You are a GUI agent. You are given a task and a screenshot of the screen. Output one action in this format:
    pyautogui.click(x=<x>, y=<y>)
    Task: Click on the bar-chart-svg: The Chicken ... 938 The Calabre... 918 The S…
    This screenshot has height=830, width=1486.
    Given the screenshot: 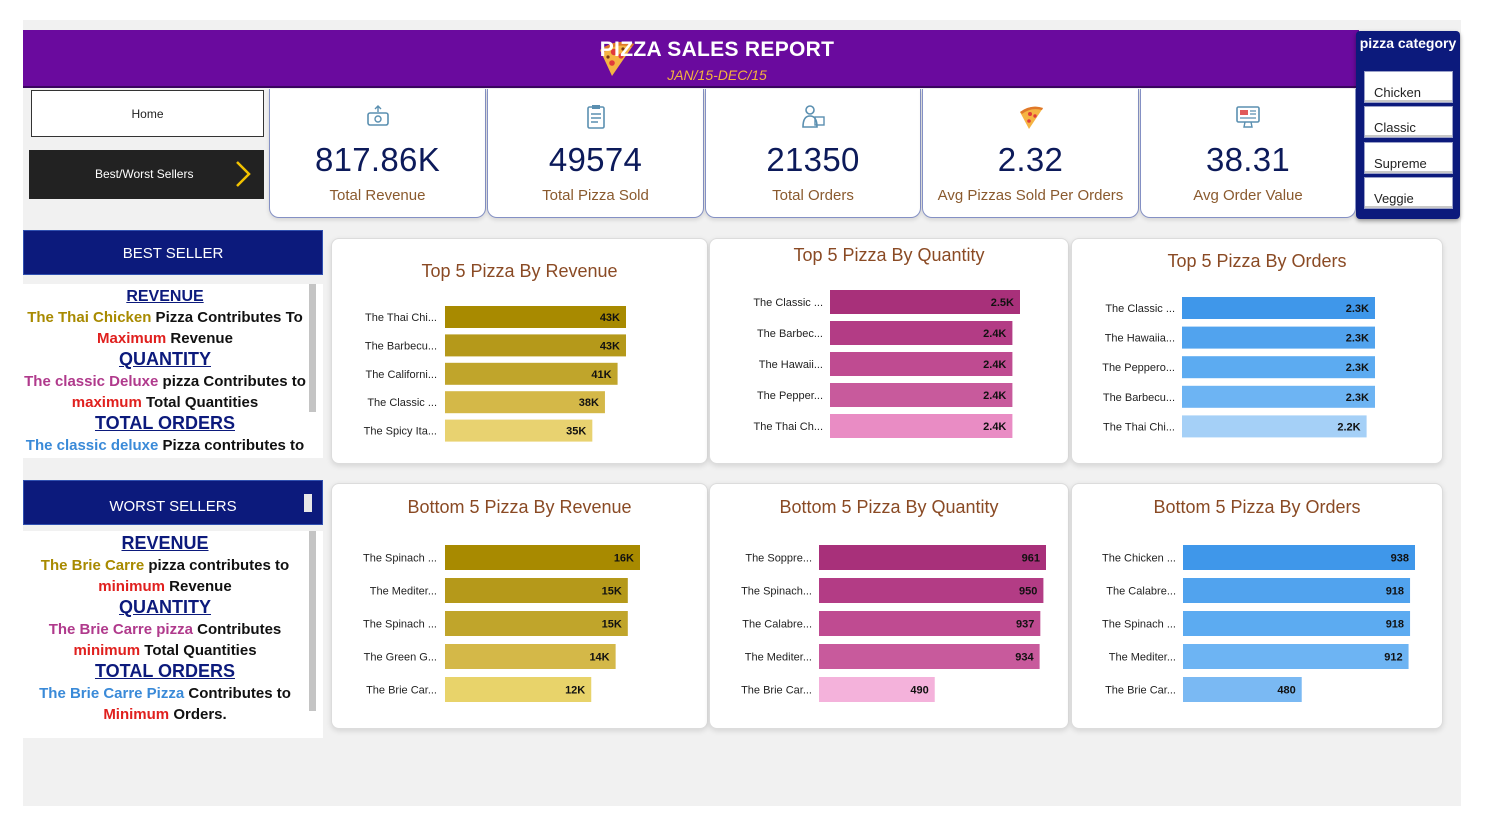 What is the action you would take?
    pyautogui.click(x=1258, y=623)
    